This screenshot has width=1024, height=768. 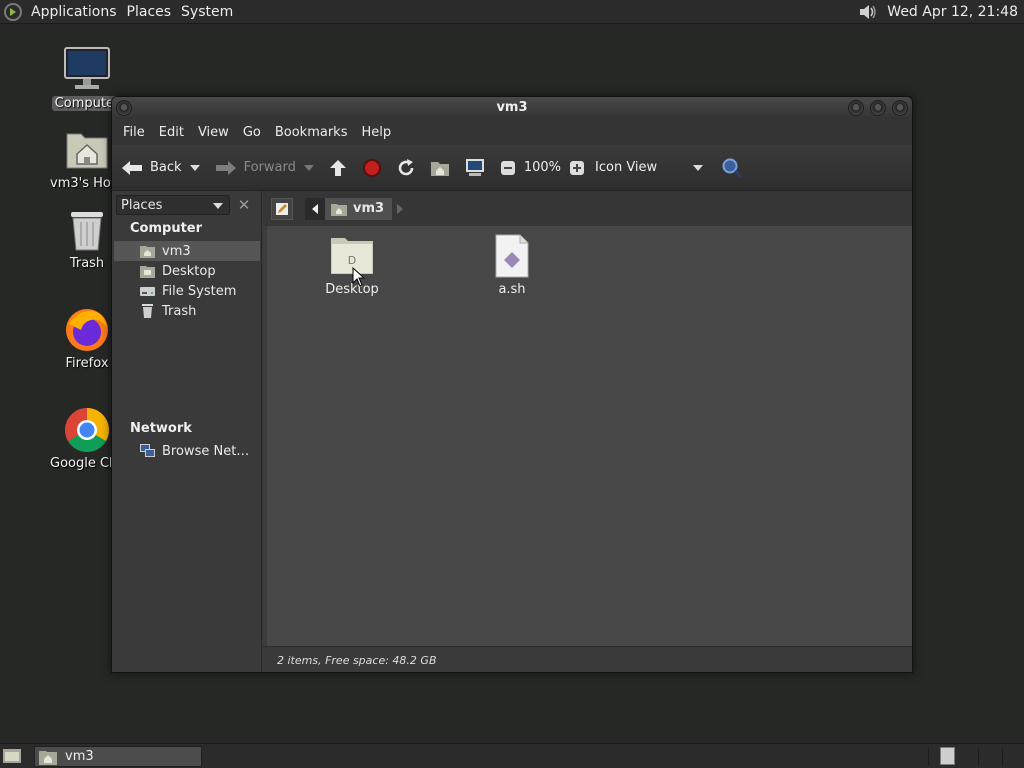 What do you see at coordinates (512, 755) in the screenshot?
I see `bottom-panel: vm3` at bounding box center [512, 755].